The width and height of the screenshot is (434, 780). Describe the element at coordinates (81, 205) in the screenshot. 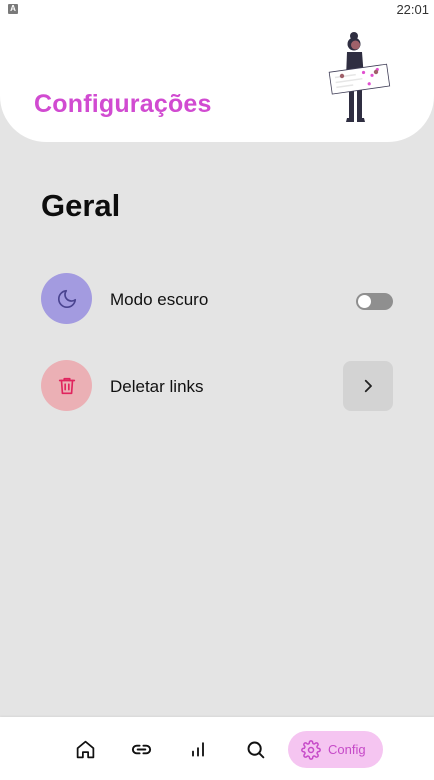

I see `section-title: Geral` at that location.